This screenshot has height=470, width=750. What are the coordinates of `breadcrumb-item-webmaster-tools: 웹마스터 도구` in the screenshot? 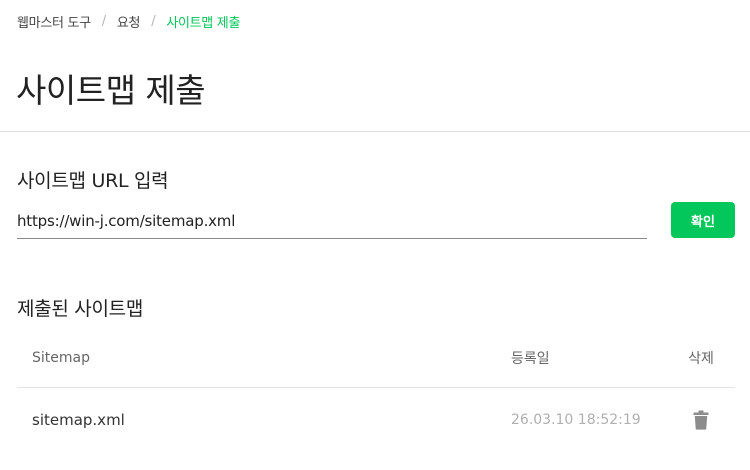 It's located at (54, 21).